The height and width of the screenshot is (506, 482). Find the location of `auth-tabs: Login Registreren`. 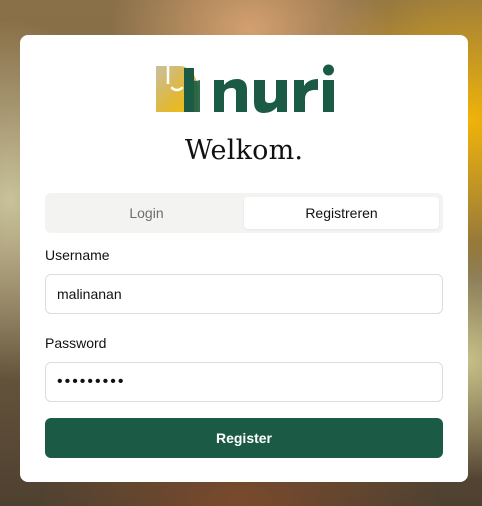

auth-tabs: Login Registreren is located at coordinates (244, 213).